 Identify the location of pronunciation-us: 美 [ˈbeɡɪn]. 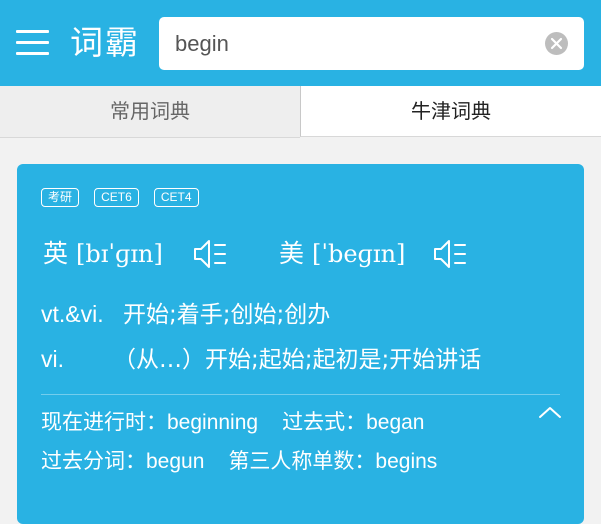
(342, 254).